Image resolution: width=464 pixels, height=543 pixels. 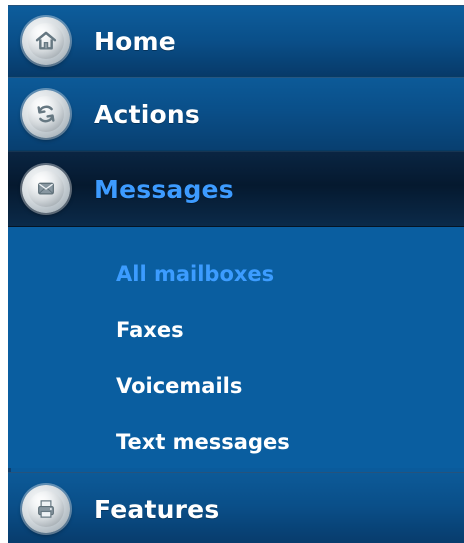 What do you see at coordinates (164, 189) in the screenshot?
I see `menu-item-messages-label: Messages` at bounding box center [164, 189].